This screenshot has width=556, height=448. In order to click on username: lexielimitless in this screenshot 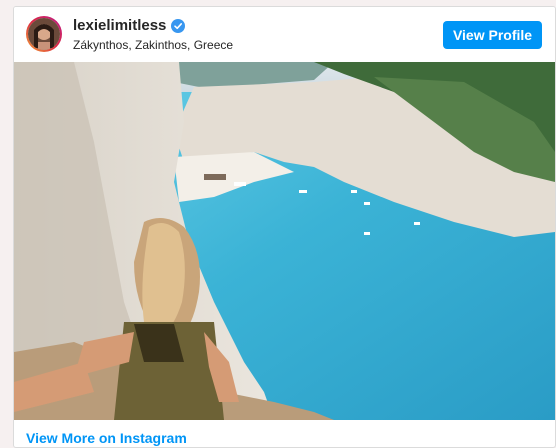, I will do `click(129, 25)`.